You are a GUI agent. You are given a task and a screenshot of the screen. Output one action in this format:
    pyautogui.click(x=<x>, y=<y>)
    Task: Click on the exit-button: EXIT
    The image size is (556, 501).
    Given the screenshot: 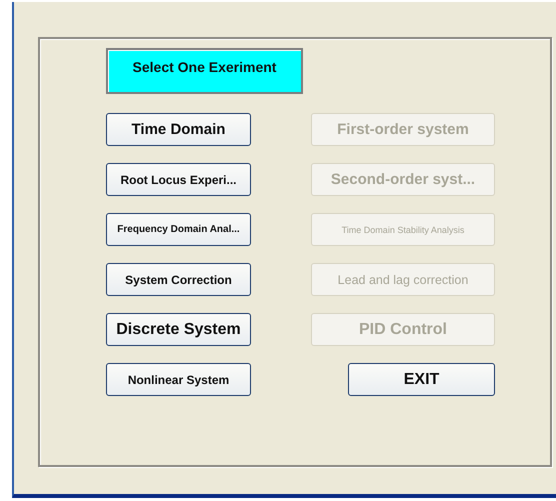 What is the action you would take?
    pyautogui.click(x=421, y=379)
    